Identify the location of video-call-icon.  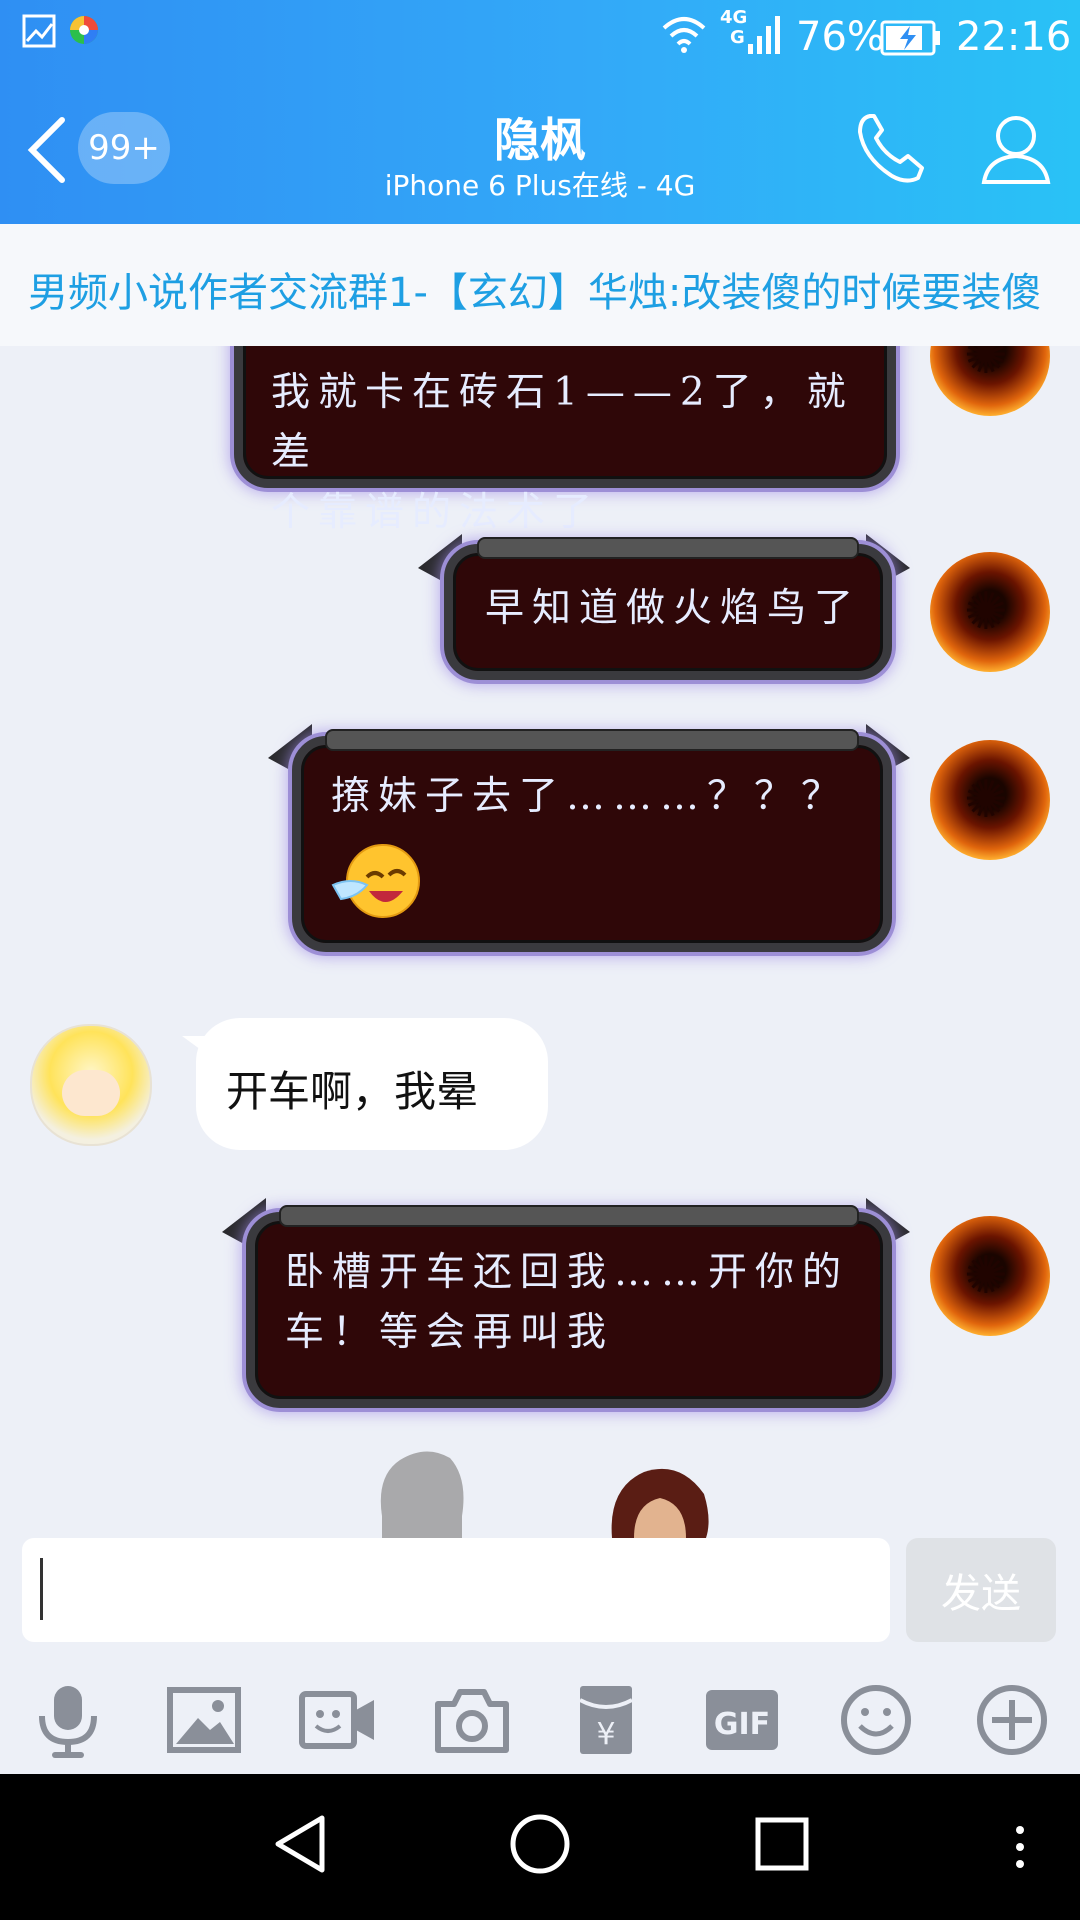
(338, 1720).